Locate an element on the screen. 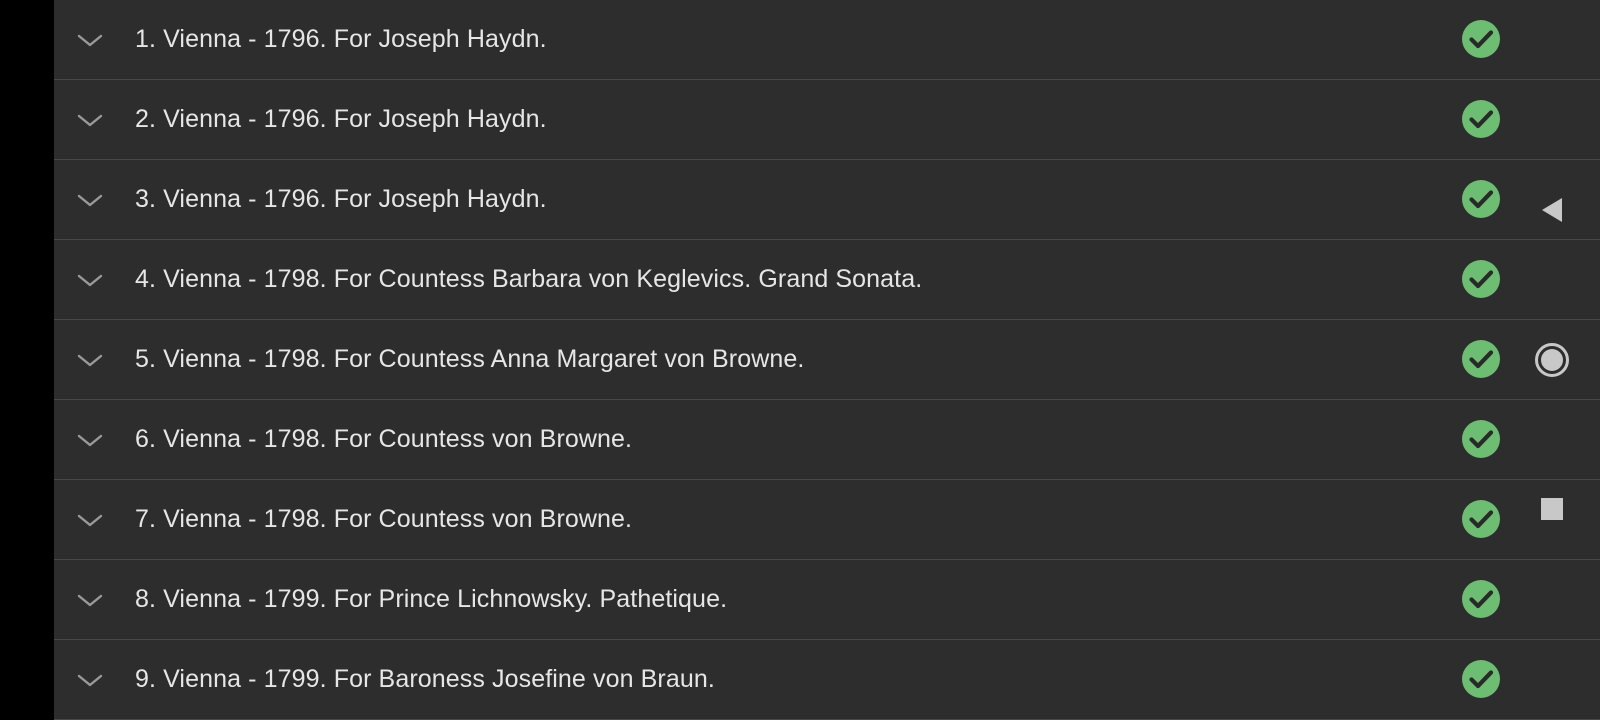 This screenshot has height=720, width=1600. list-item: 2. Vienna - 1796. For Joseph Haydn. is located at coordinates (827, 120).